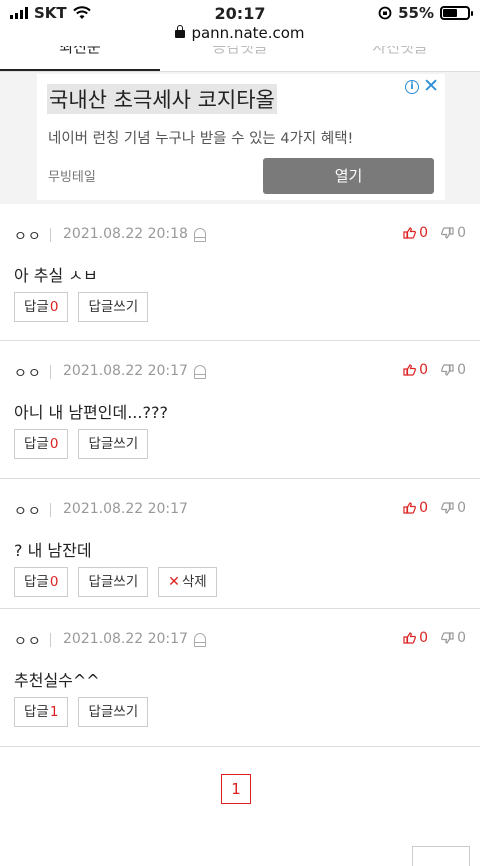 This screenshot has width=480, height=866. I want to click on ad-open-button: 열기, so click(348, 176).